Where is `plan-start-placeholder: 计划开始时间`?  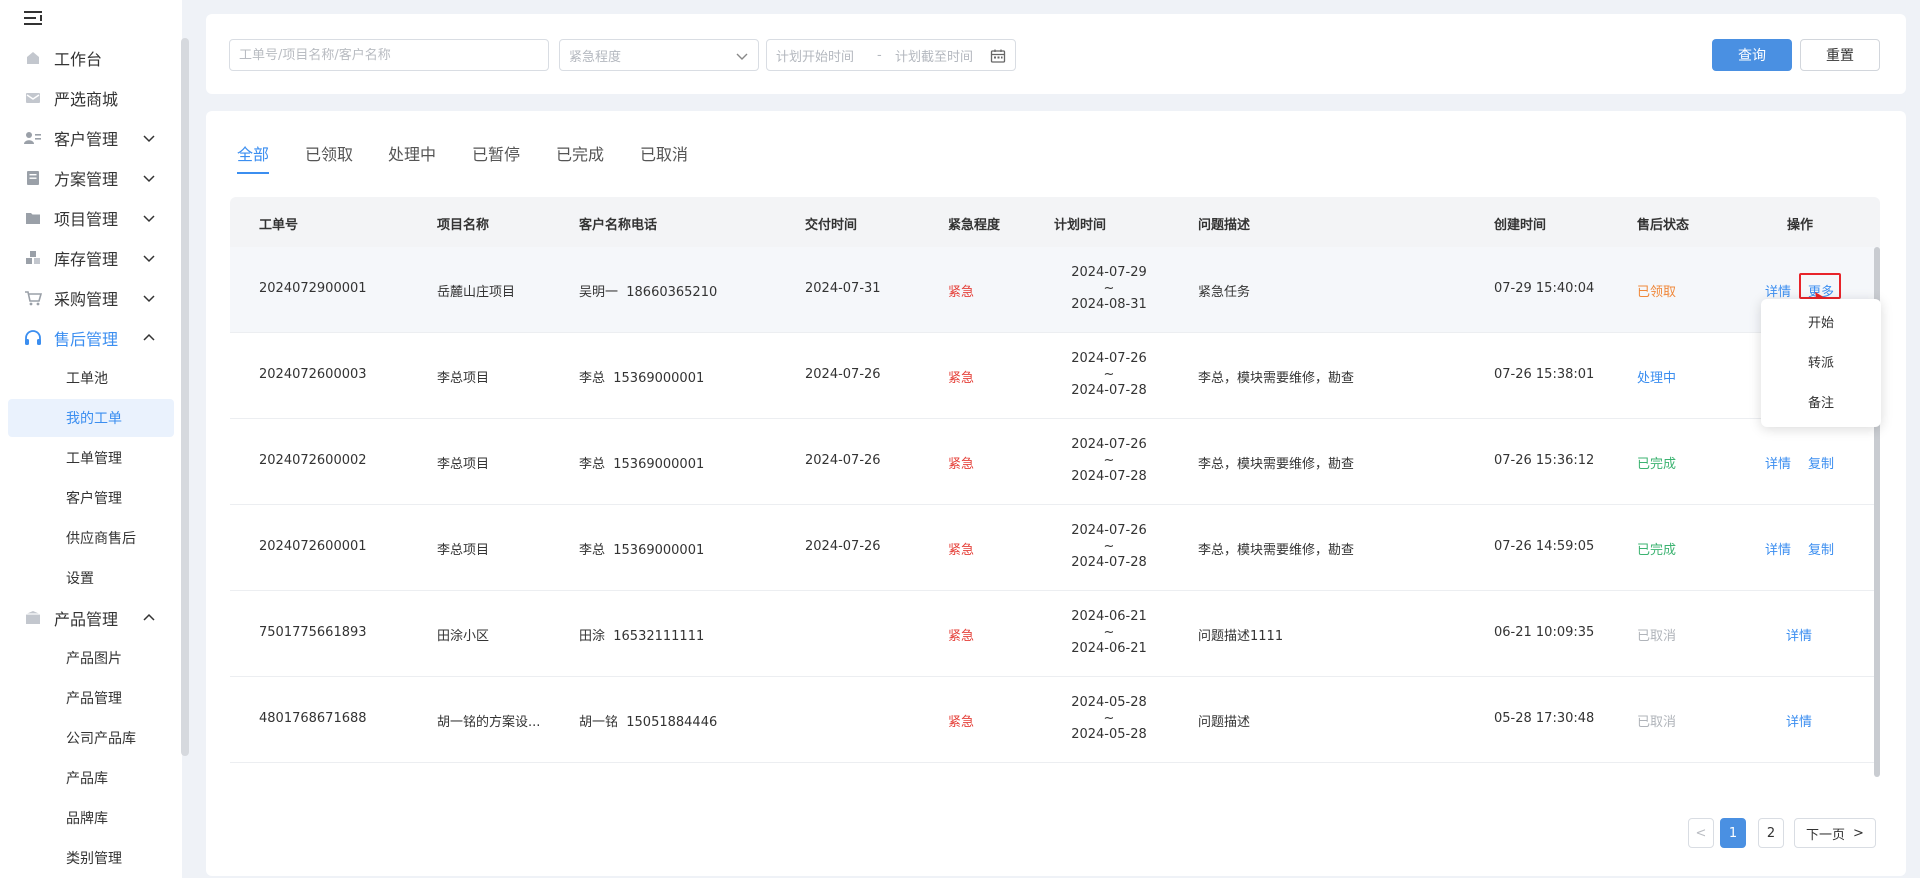
plan-start-placeholder: 计划开始时间 is located at coordinates (815, 55).